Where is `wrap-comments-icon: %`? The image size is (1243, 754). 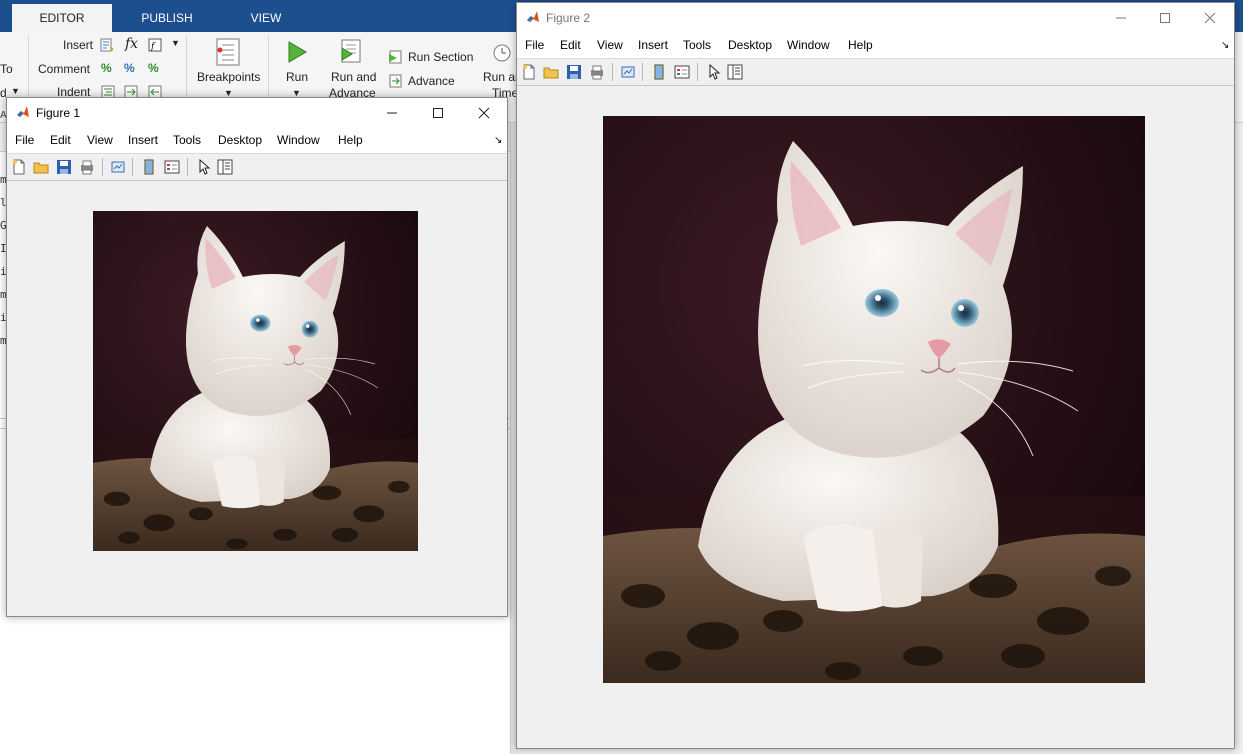 wrap-comments-icon: % is located at coordinates (153, 68).